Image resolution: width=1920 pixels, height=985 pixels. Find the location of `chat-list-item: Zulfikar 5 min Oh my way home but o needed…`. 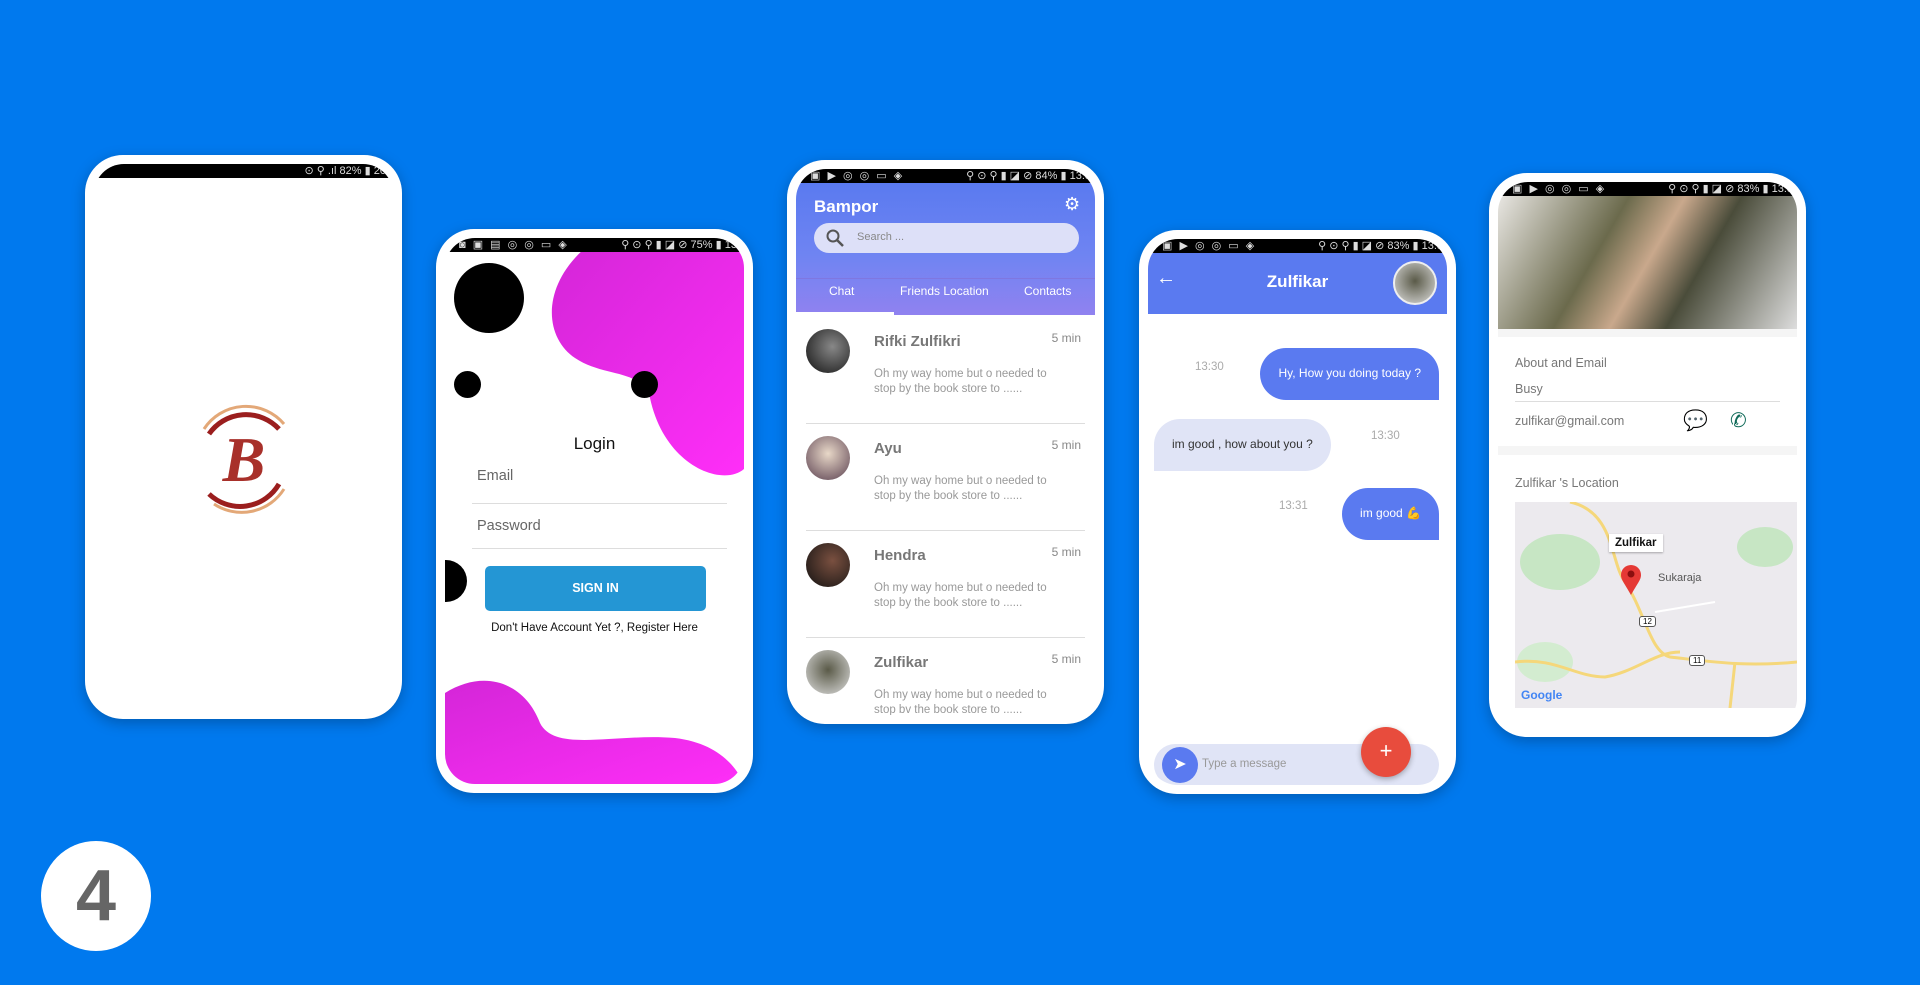

chat-list-item: Zulfikar 5 min Oh my way home but o needed… is located at coordinates (945, 676).